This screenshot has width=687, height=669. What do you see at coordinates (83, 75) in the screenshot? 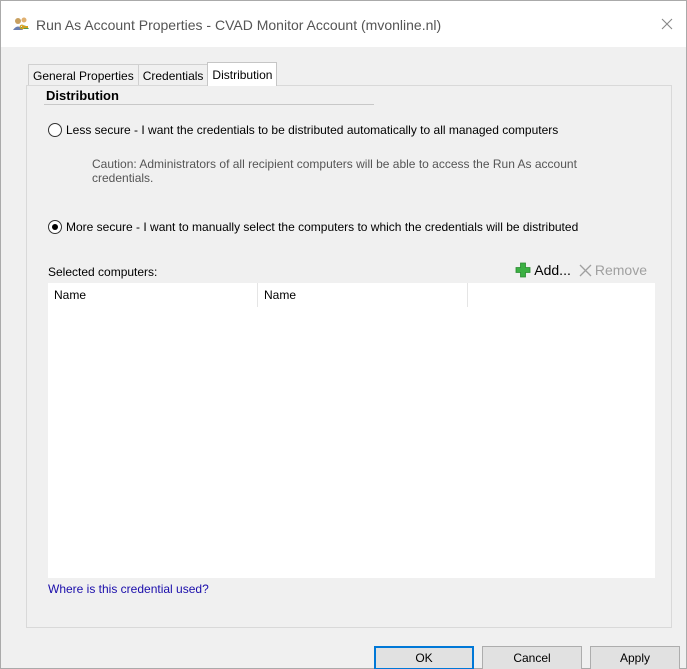
I see `tab-general-properties: General Properties` at bounding box center [83, 75].